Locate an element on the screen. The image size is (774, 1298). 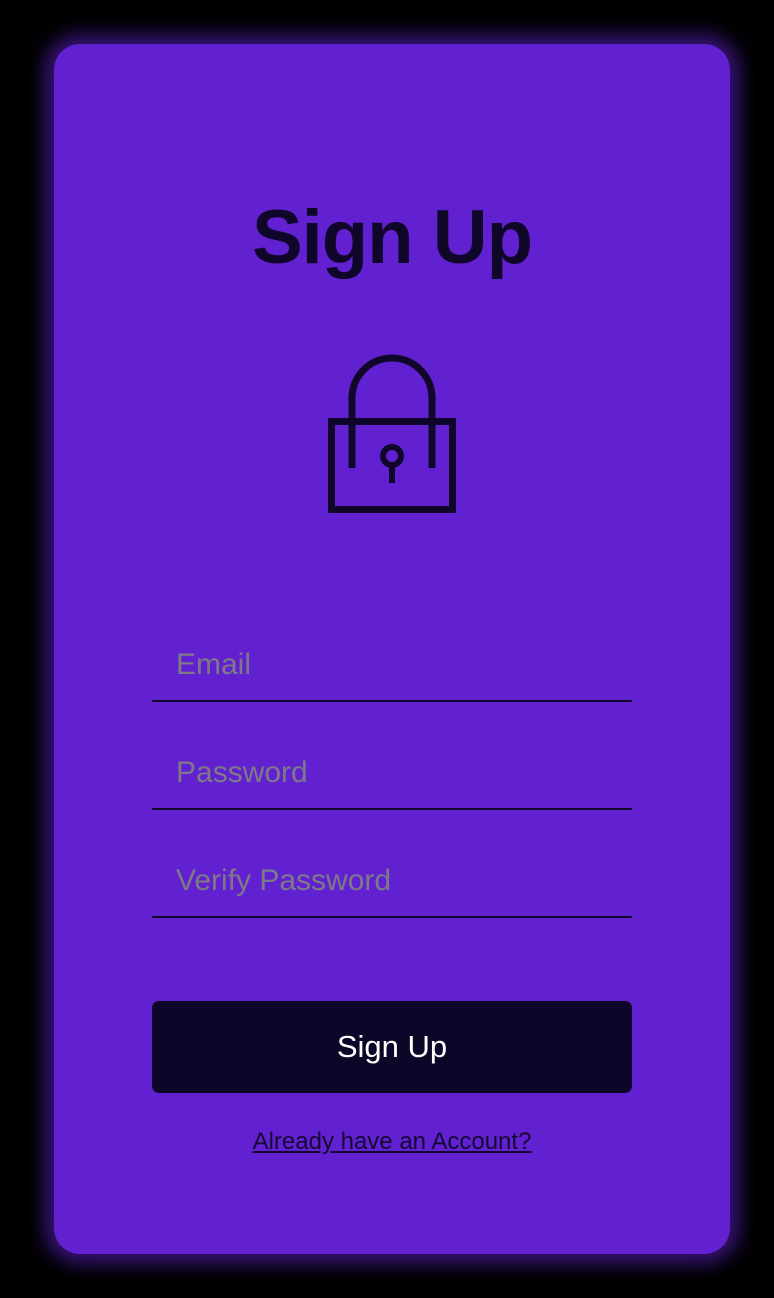
verify-password-field is located at coordinates (392, 886).